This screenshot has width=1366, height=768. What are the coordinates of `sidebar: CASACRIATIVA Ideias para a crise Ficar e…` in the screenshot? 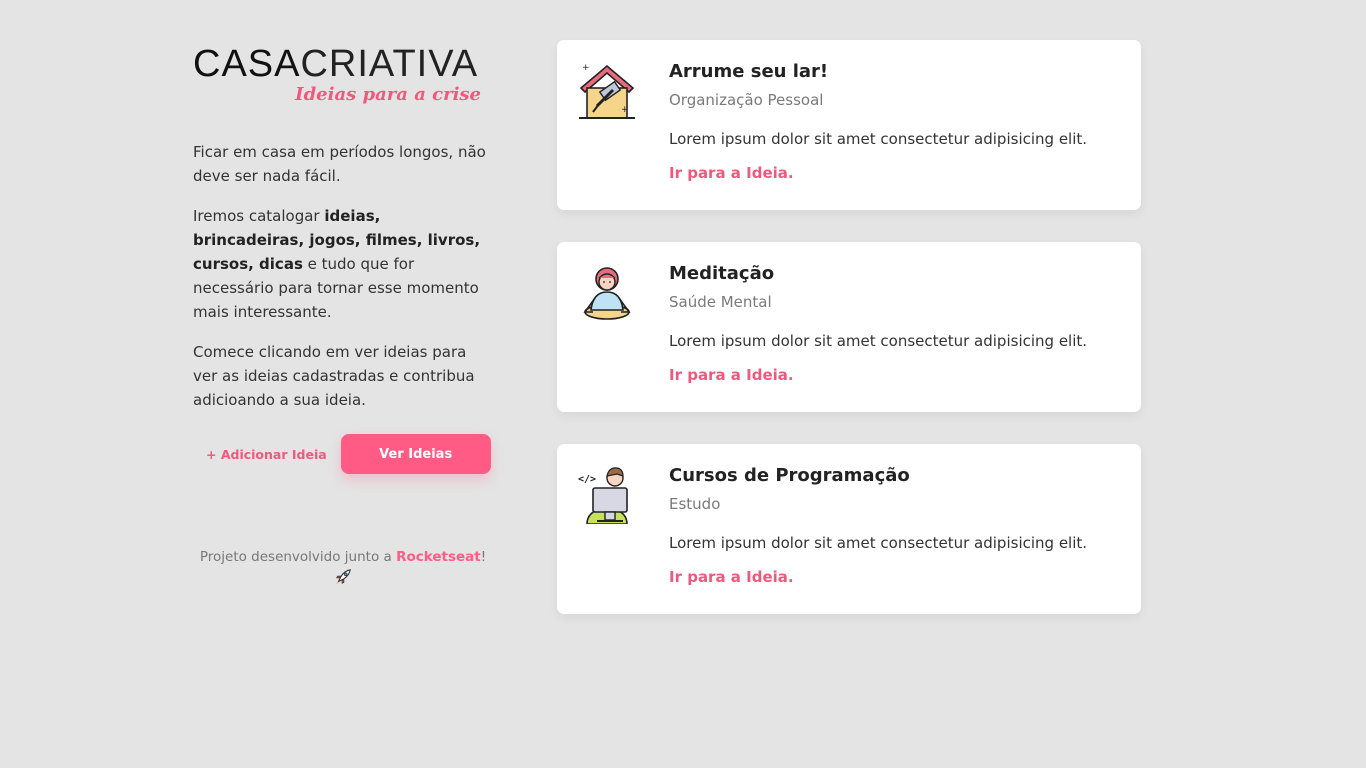 It's located at (343, 257).